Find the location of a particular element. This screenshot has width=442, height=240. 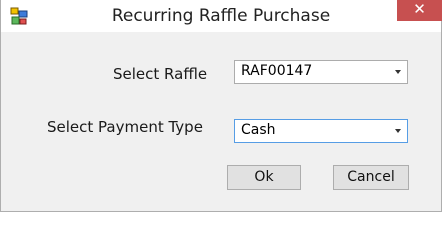

select-payment-type-label: Select Payment Type is located at coordinates (125, 127).